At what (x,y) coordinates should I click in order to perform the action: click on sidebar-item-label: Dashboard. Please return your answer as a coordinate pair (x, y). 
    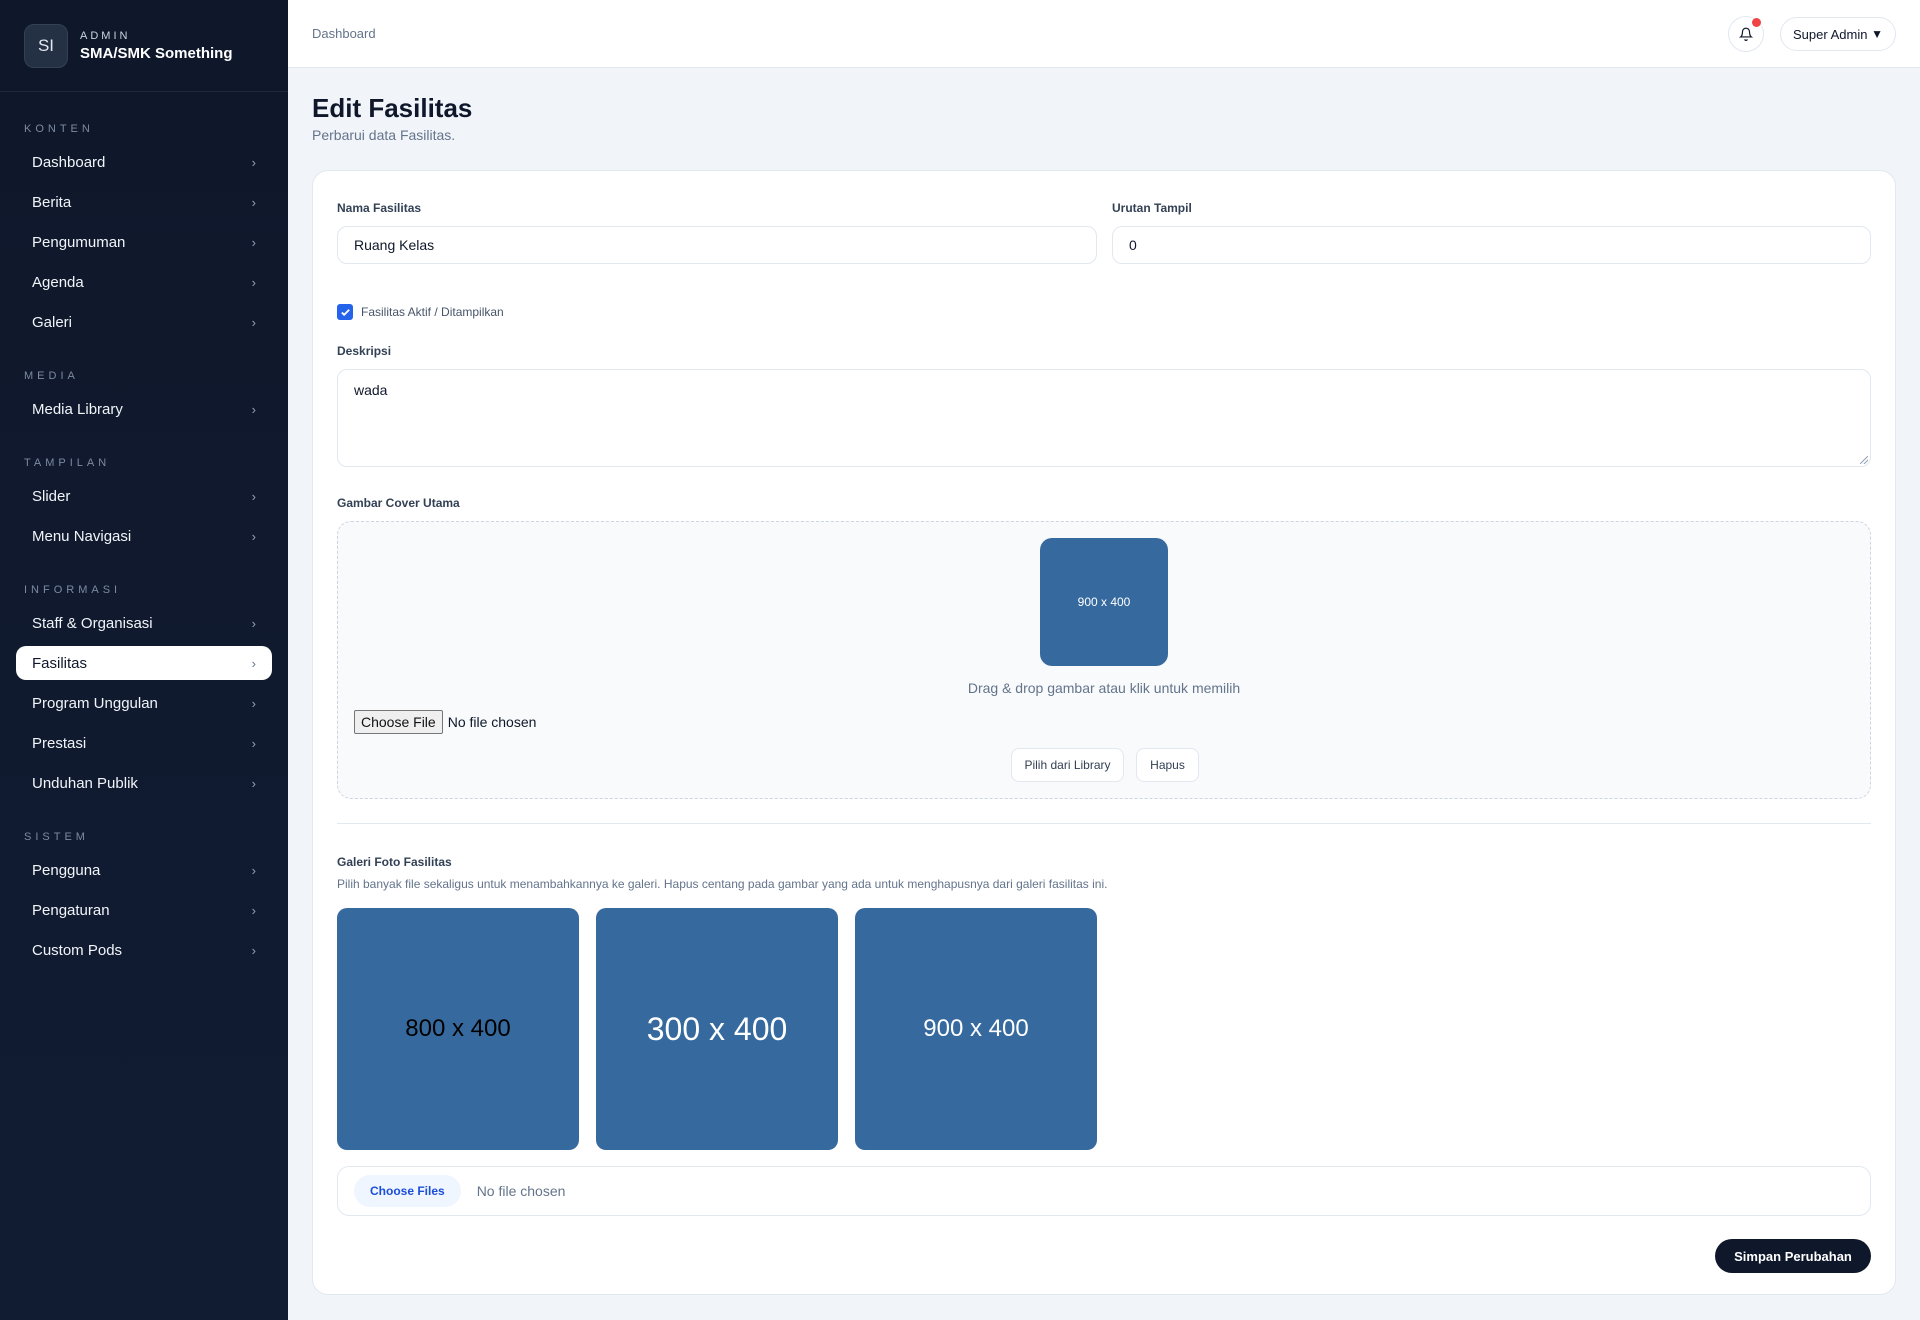
    Looking at the image, I should click on (69, 162).